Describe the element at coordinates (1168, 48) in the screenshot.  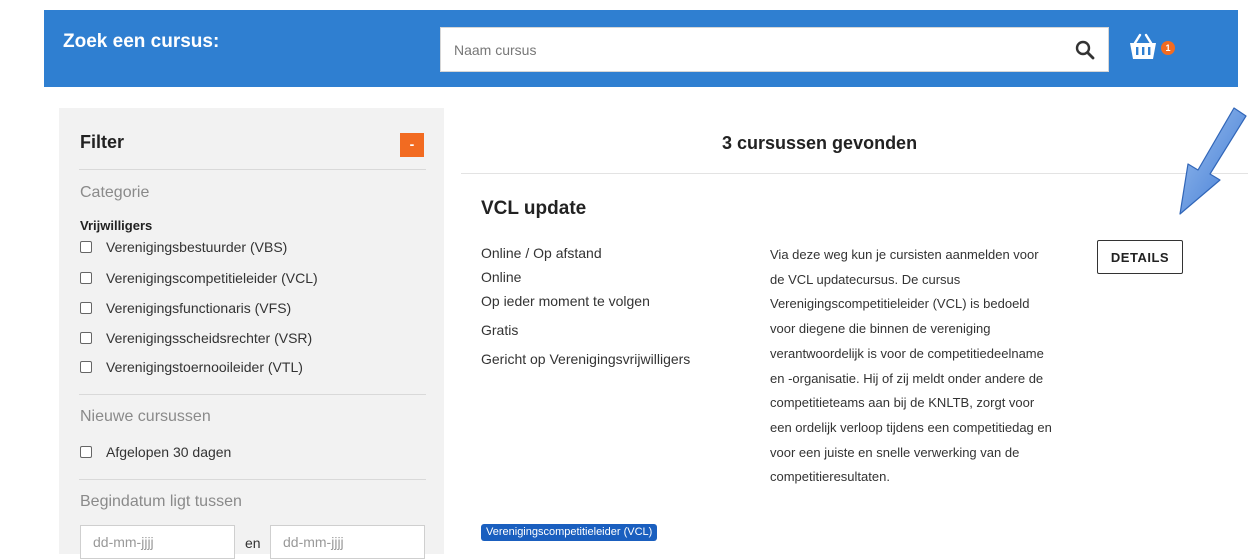
I see `basket-count-badge: 1` at that location.